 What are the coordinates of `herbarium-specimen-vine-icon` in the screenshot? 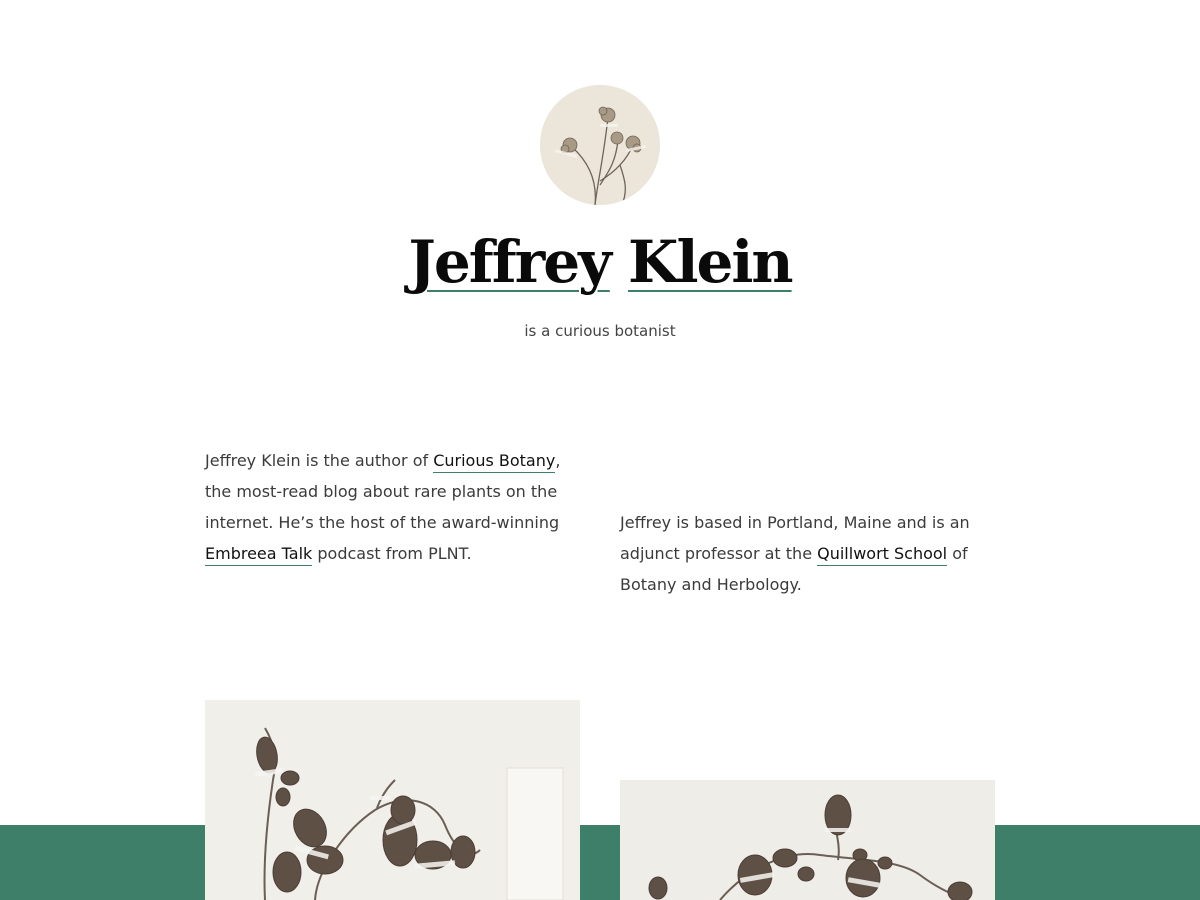 It's located at (392, 800).